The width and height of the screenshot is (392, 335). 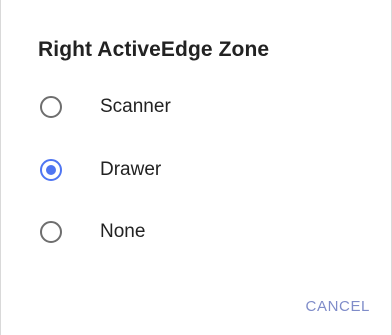 What do you see at coordinates (51, 232) in the screenshot?
I see `radio-button-none` at bounding box center [51, 232].